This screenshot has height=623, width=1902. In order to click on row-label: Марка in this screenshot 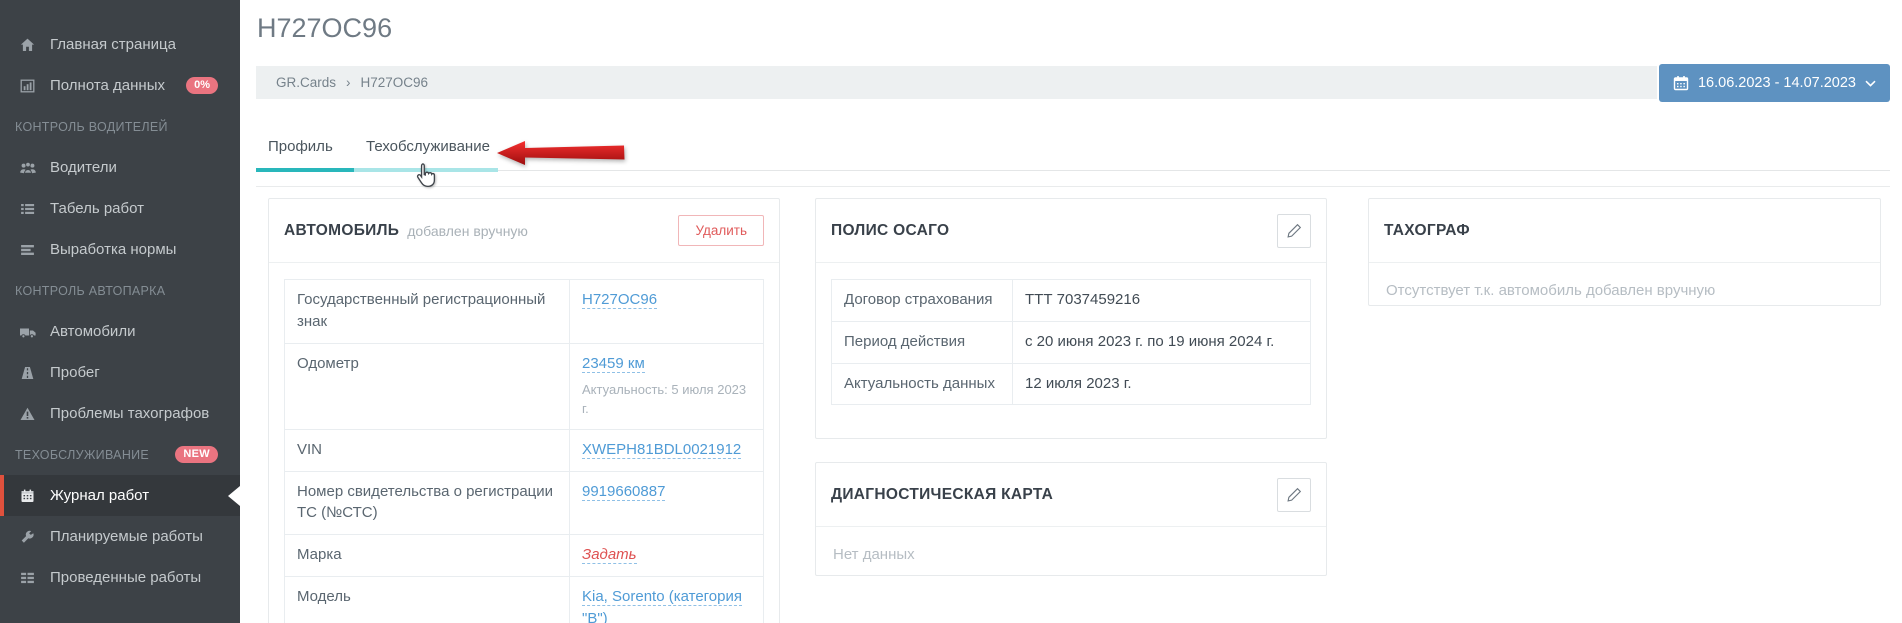, I will do `click(427, 555)`.